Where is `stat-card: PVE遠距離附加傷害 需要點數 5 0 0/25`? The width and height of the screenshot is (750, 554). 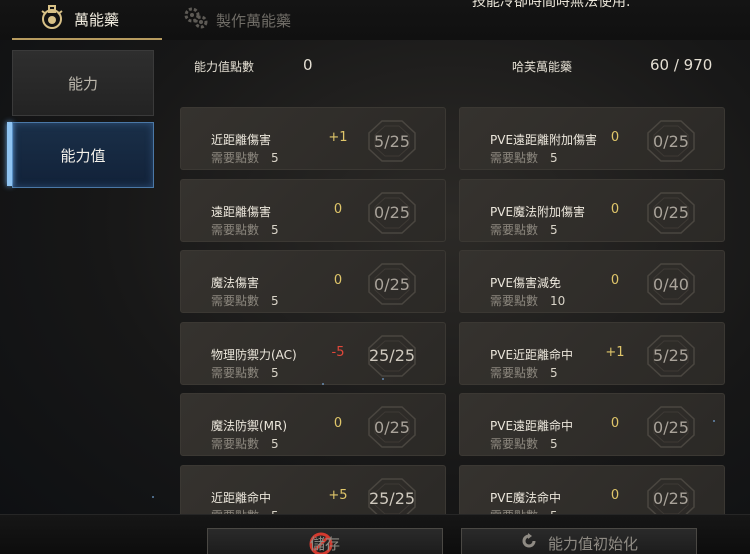
stat-card: PVE遠距離附加傷害 需要點數 5 0 0/25 is located at coordinates (592, 138).